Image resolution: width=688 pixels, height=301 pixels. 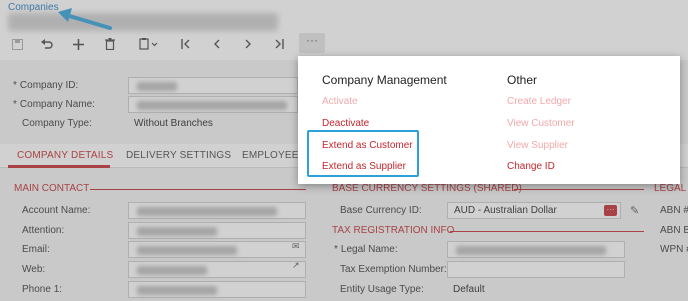 I want to click on menu-heading-other: Other, so click(x=522, y=80).